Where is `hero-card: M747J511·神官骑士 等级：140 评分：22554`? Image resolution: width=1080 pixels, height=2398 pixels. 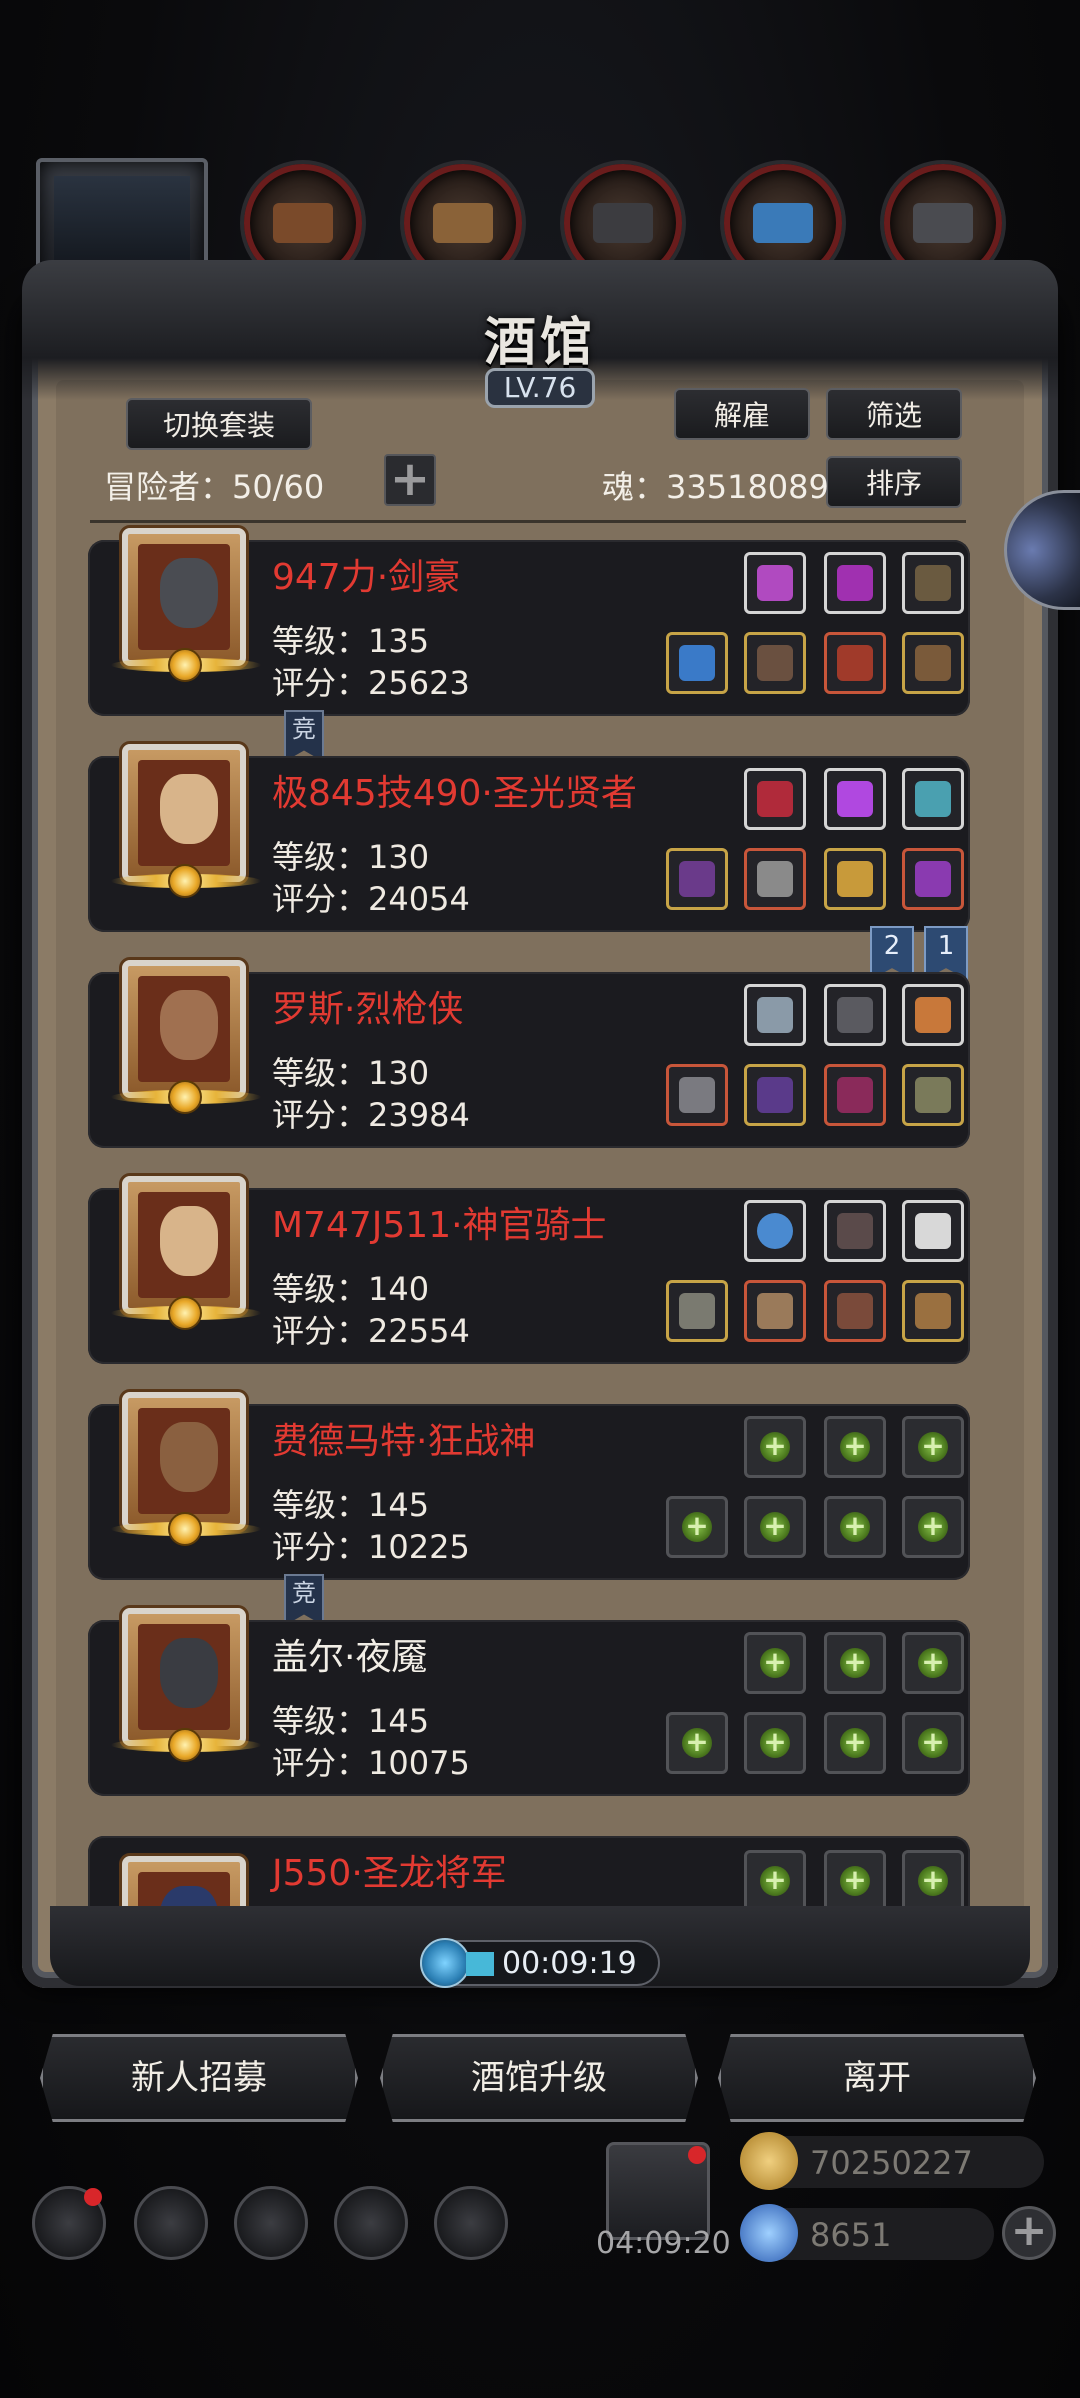
hero-card: M747J511·神官骑士 等级：140 评分：22554 is located at coordinates (529, 1270).